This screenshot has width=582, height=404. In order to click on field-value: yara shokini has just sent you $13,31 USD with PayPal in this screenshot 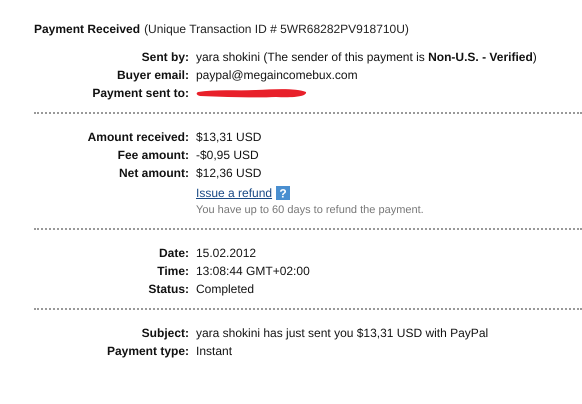, I will do `click(343, 333)`.